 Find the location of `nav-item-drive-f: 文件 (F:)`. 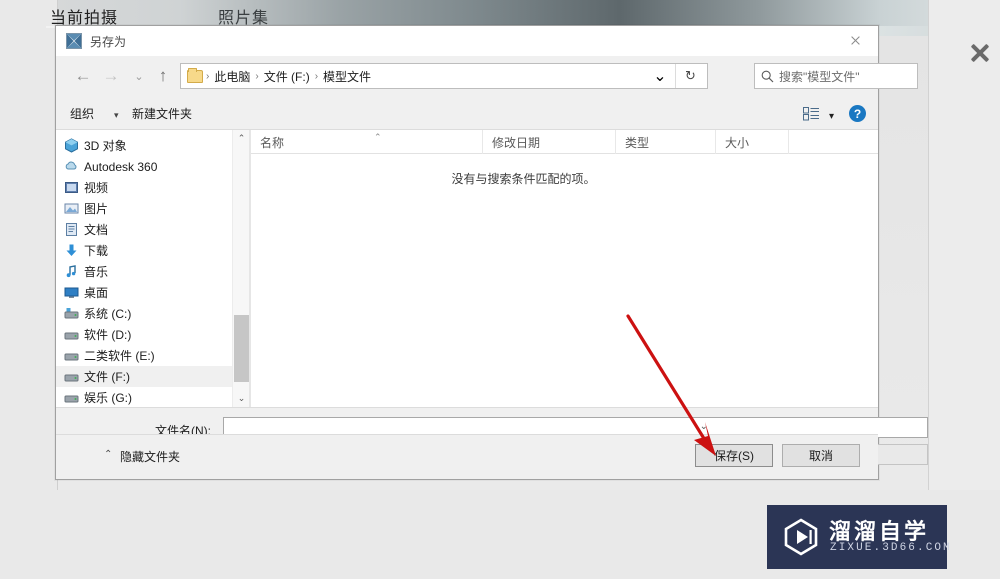

nav-item-drive-f: 文件 (F:) is located at coordinates (152, 376).